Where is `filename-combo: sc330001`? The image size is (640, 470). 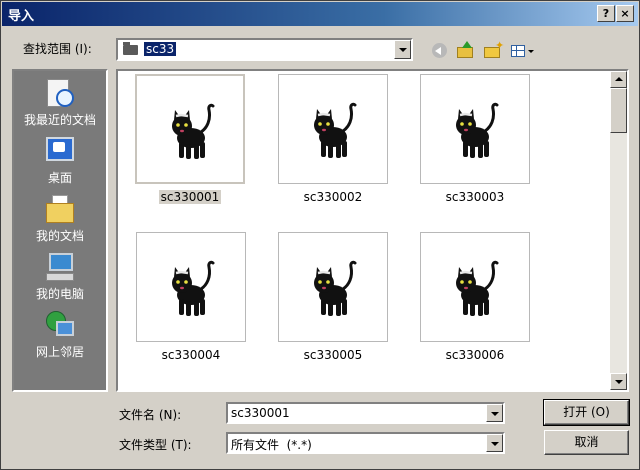 filename-combo: sc330001 is located at coordinates (365, 413).